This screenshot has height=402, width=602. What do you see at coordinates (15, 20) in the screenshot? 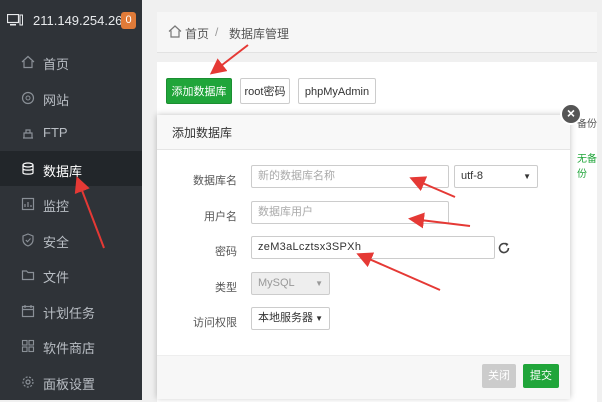
I see `monitor-icon` at bounding box center [15, 20].